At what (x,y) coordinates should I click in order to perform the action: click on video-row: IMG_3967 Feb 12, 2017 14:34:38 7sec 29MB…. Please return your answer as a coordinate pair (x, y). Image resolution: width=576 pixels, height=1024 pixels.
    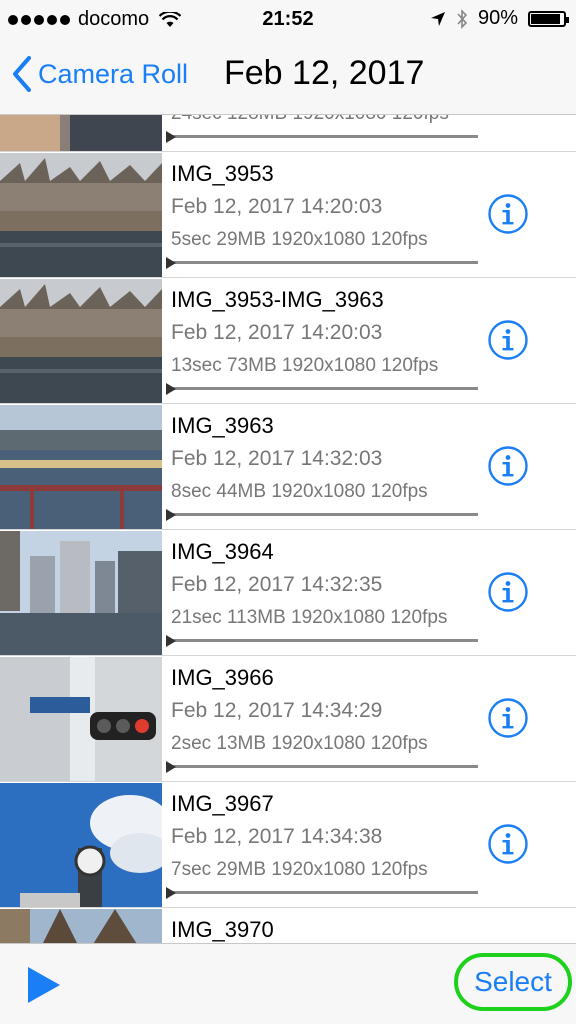
    Looking at the image, I should click on (288, 845).